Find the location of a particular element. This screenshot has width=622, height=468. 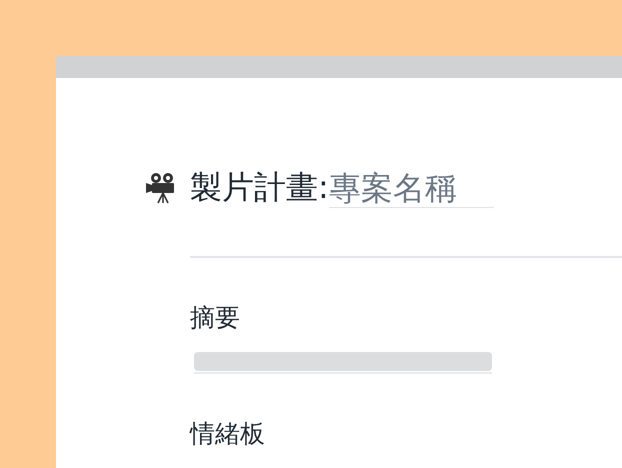

section-label: 情緒板 is located at coordinates (228, 434).